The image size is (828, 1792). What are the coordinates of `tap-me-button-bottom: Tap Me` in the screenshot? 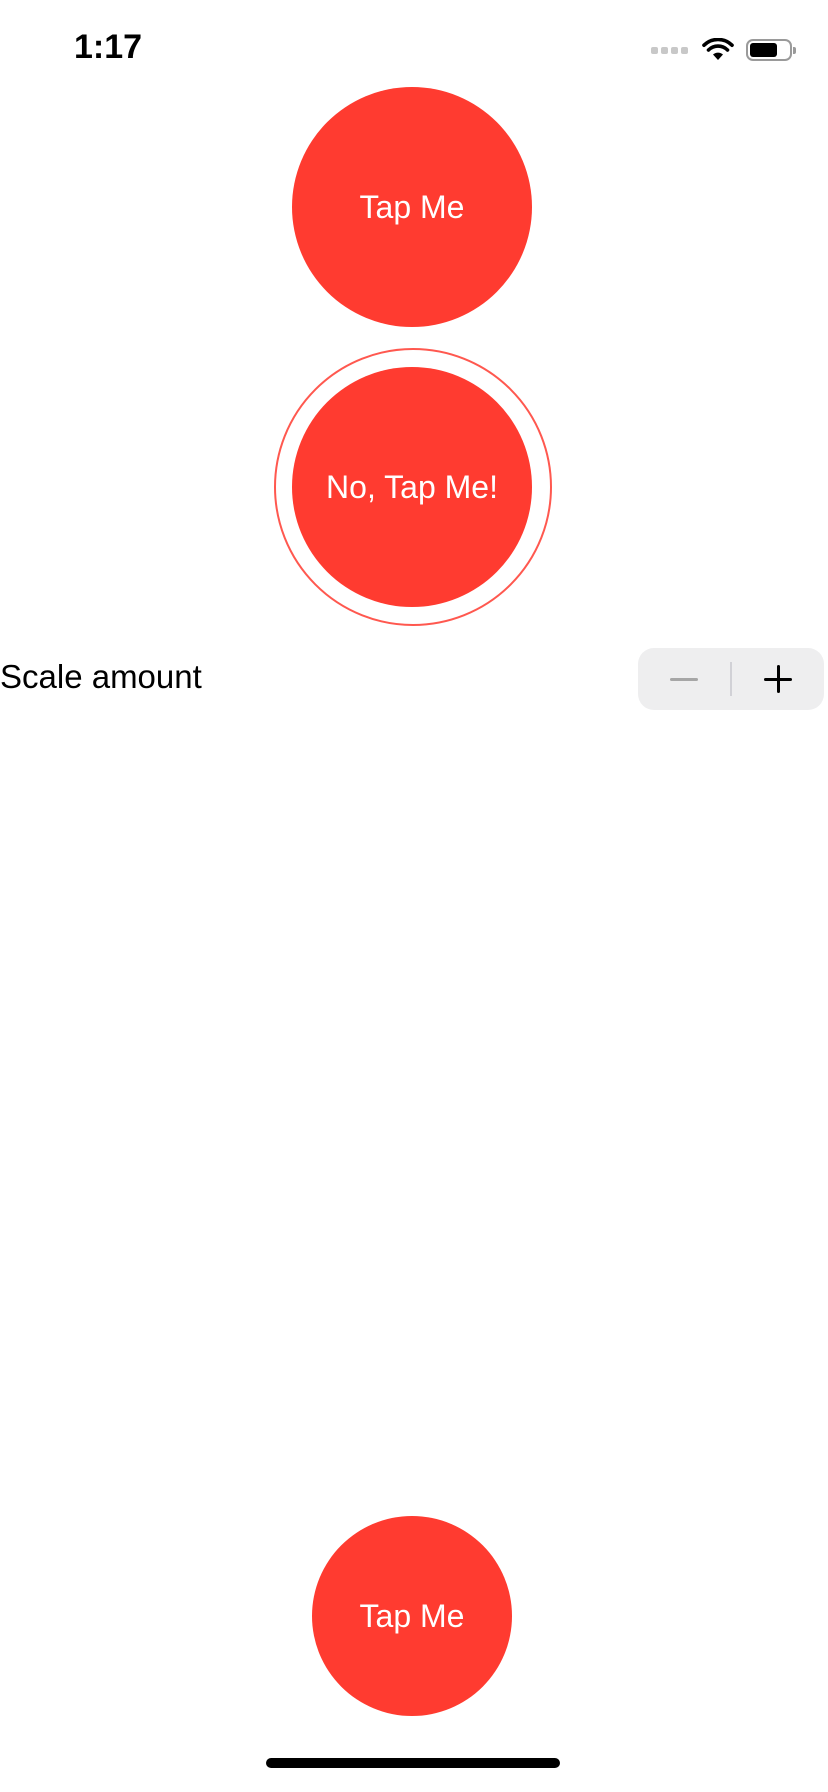 It's located at (412, 1616).